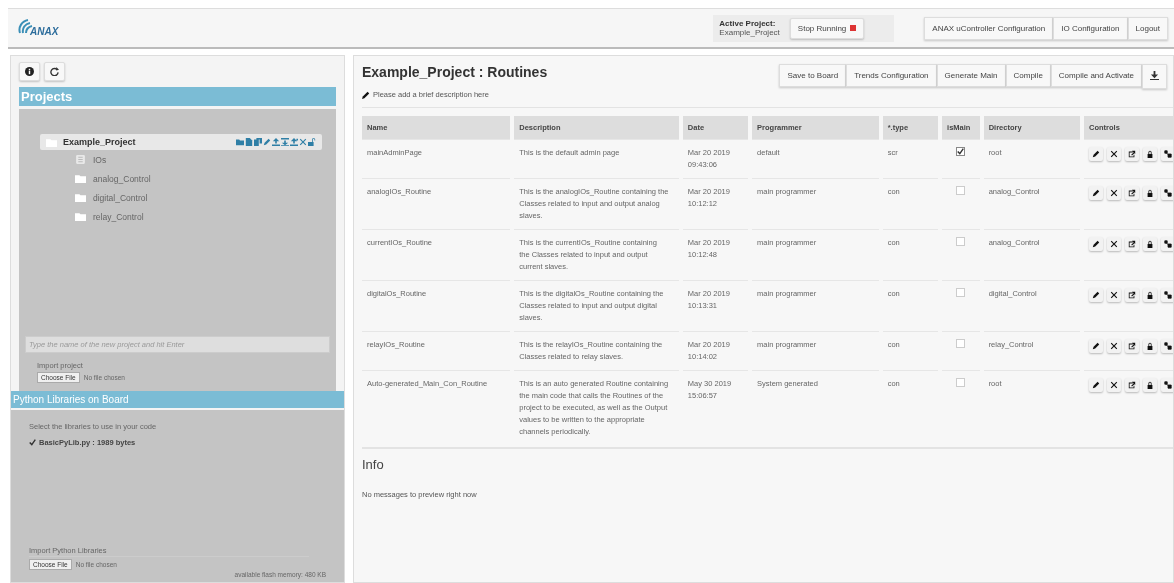 The width and height of the screenshot is (1174, 583). What do you see at coordinates (989, 28) in the screenshot?
I see `nav-button: ANAX uController Configuration` at bounding box center [989, 28].